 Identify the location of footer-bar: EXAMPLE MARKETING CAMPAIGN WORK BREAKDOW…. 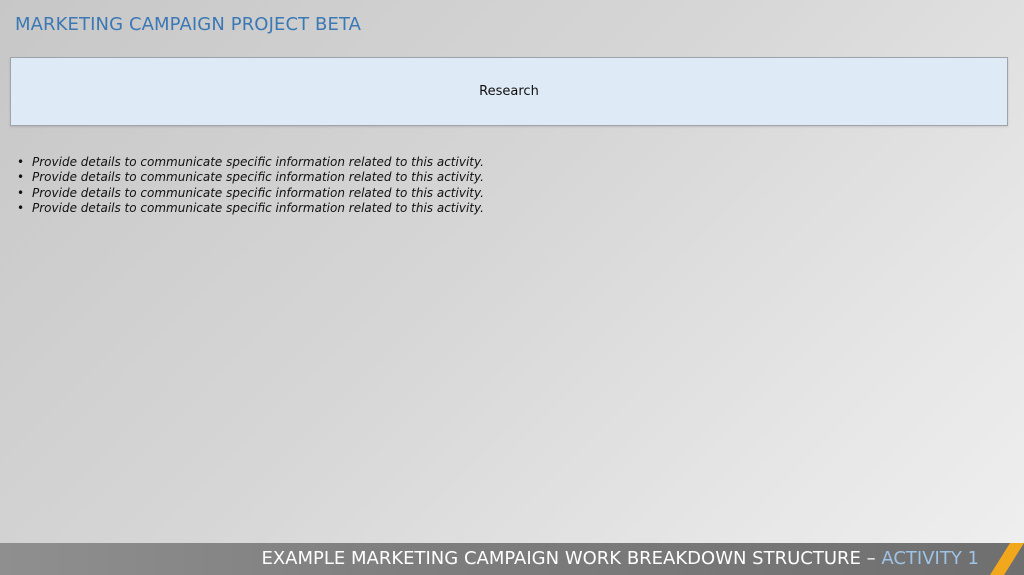
(512, 559).